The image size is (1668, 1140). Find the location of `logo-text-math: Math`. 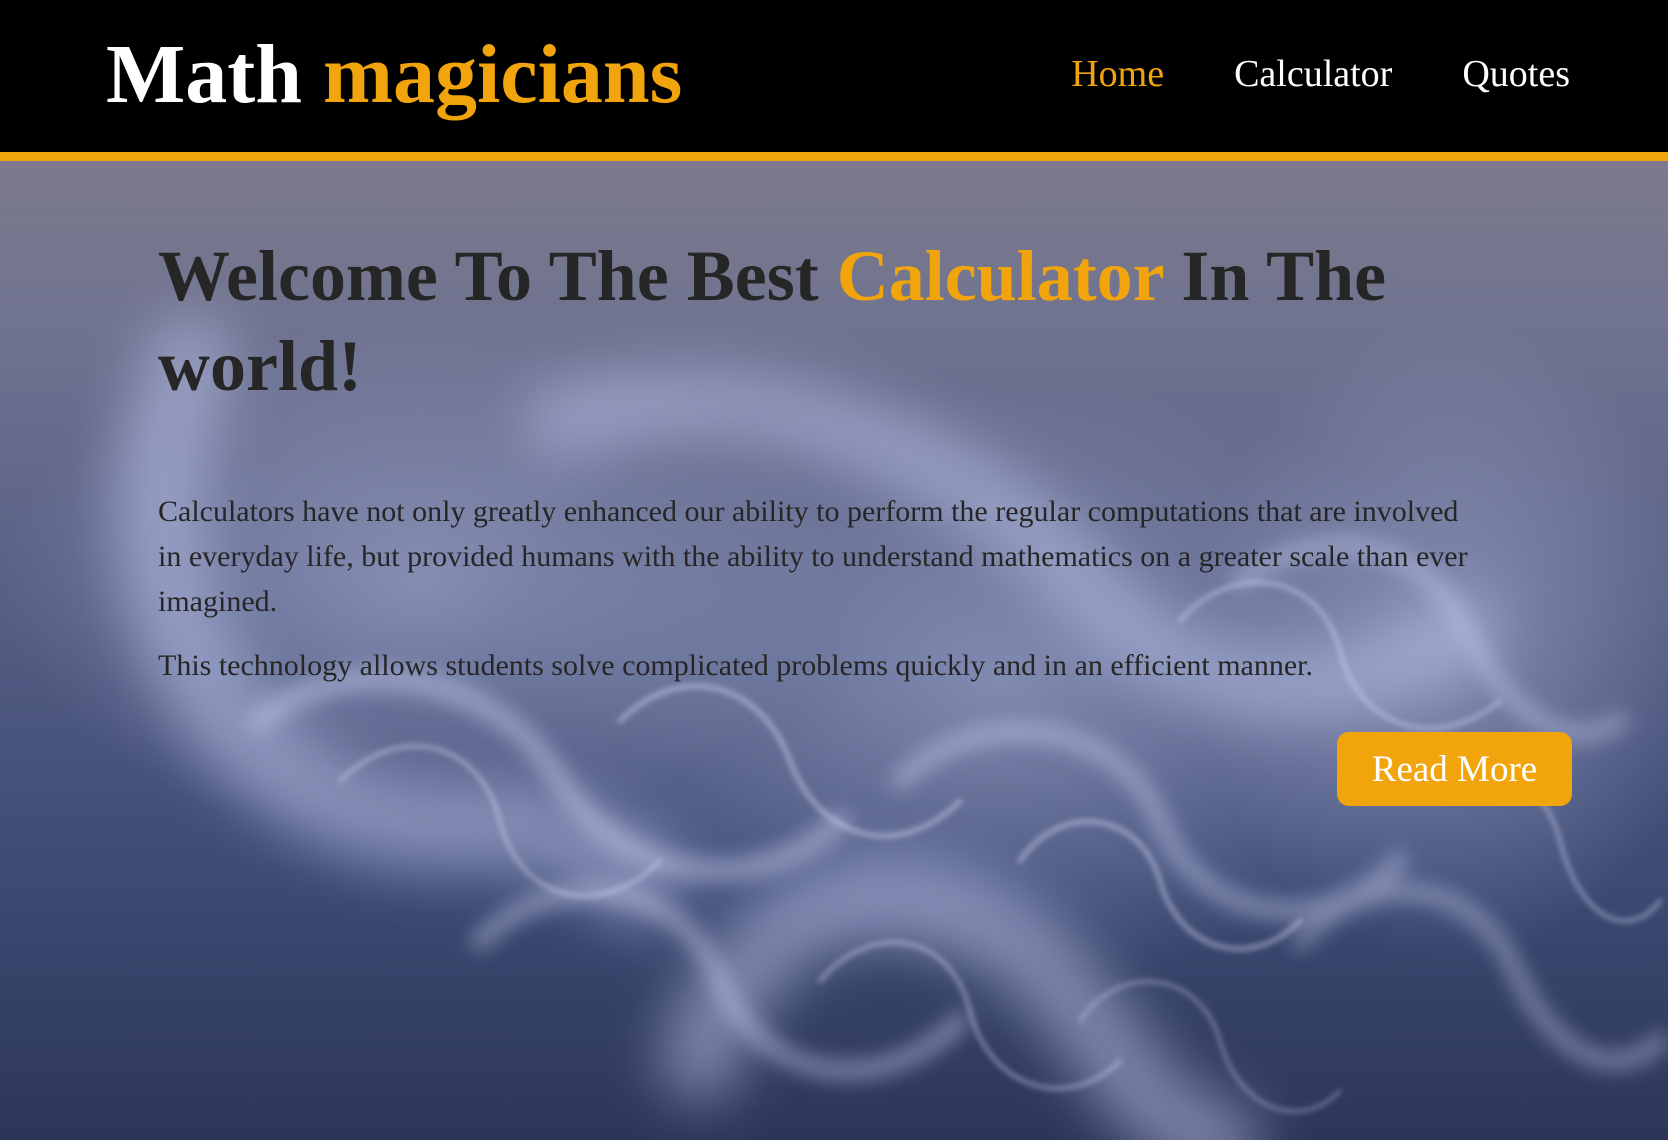

logo-text-math: Math is located at coordinates (204, 74).